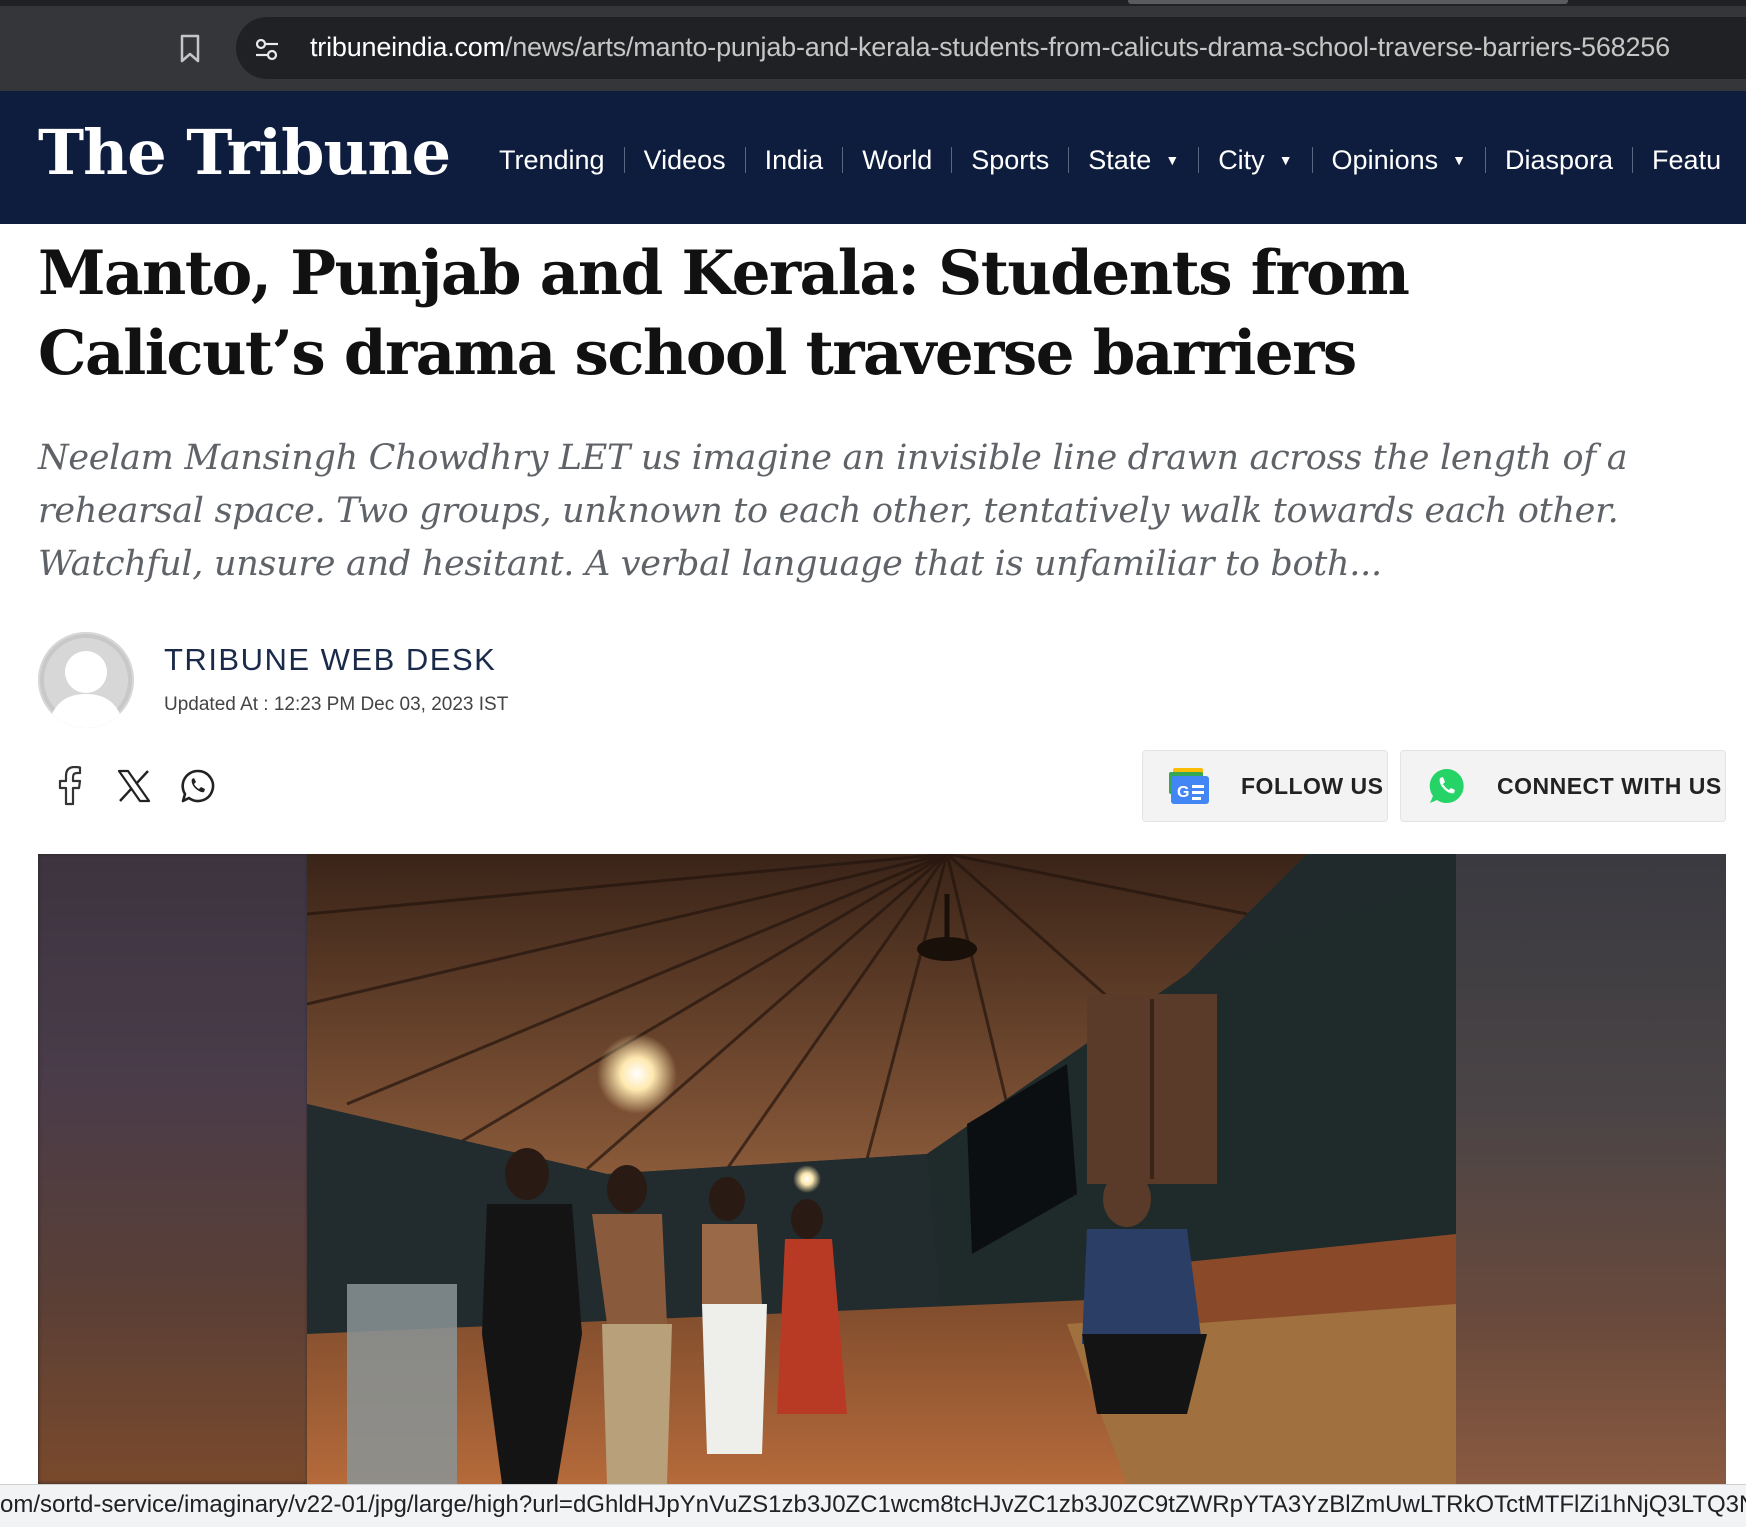 This screenshot has width=1746, height=1527. I want to click on nav-item-label: City, so click(1241, 159).